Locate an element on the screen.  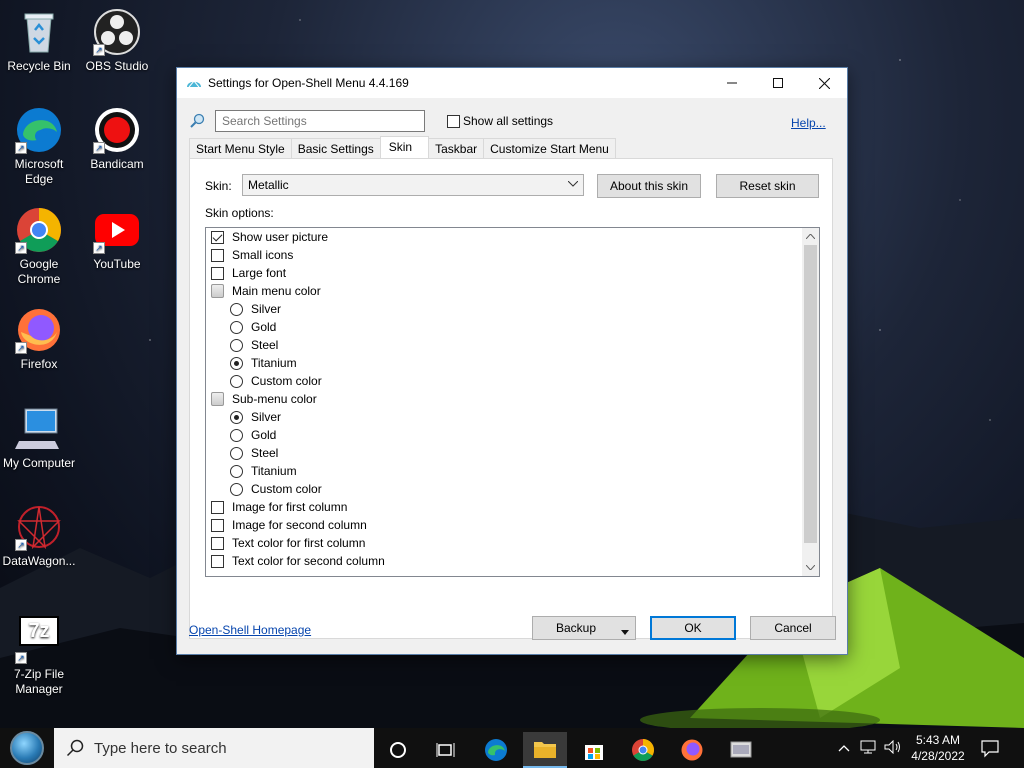
7zip-shortcut: 7z ↗ 7-Zip File Manager is located at coordinates (39, 652).